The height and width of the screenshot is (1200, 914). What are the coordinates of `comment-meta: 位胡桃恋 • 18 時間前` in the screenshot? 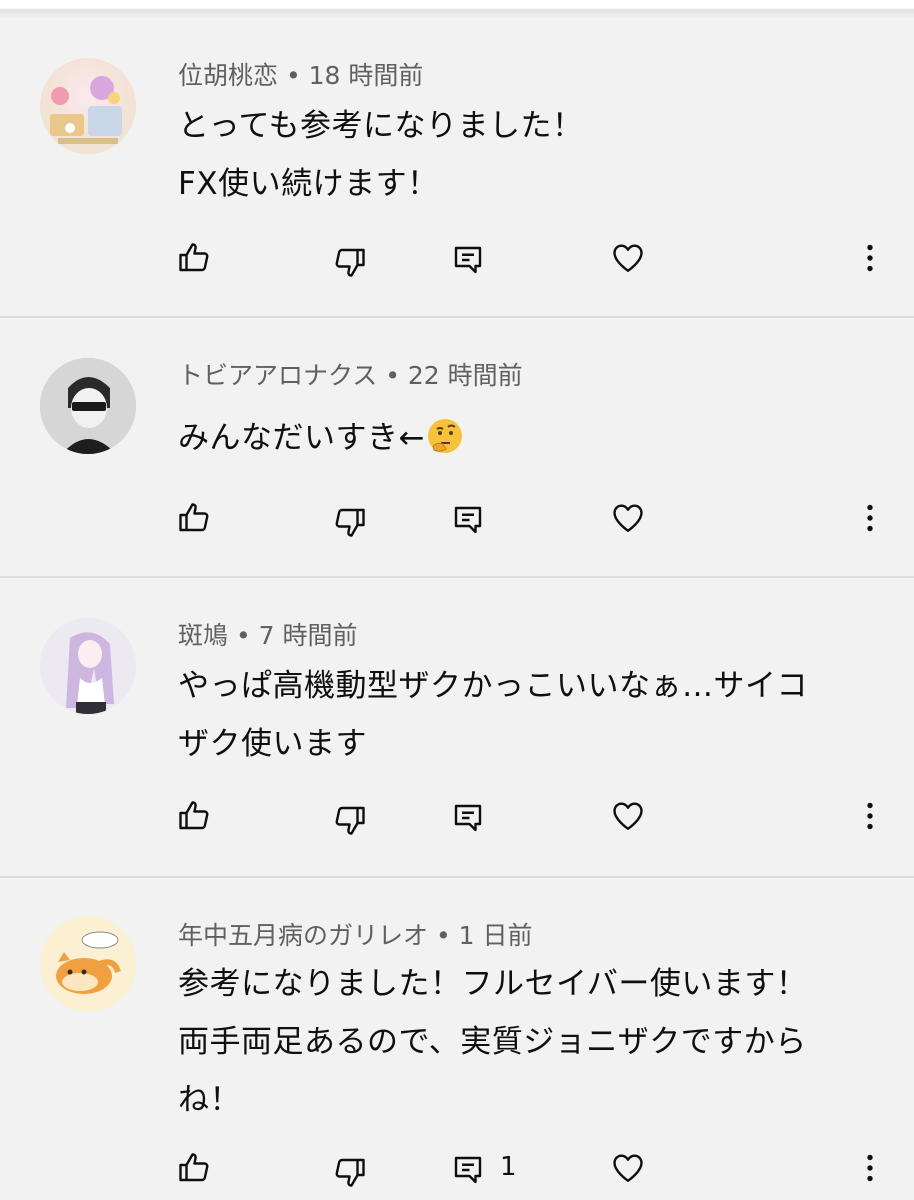 It's located at (300, 74).